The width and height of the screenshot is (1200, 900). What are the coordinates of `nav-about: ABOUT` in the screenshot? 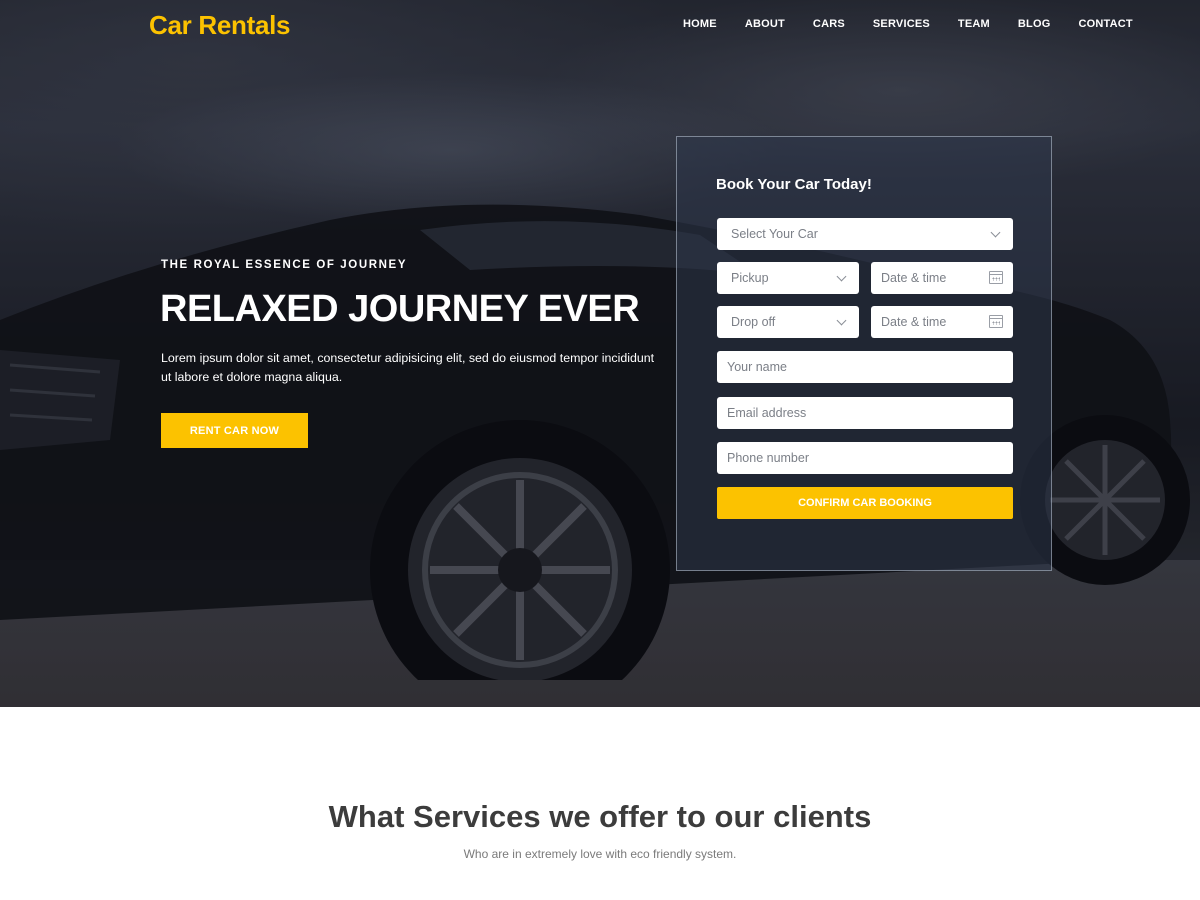 It's located at (765, 24).